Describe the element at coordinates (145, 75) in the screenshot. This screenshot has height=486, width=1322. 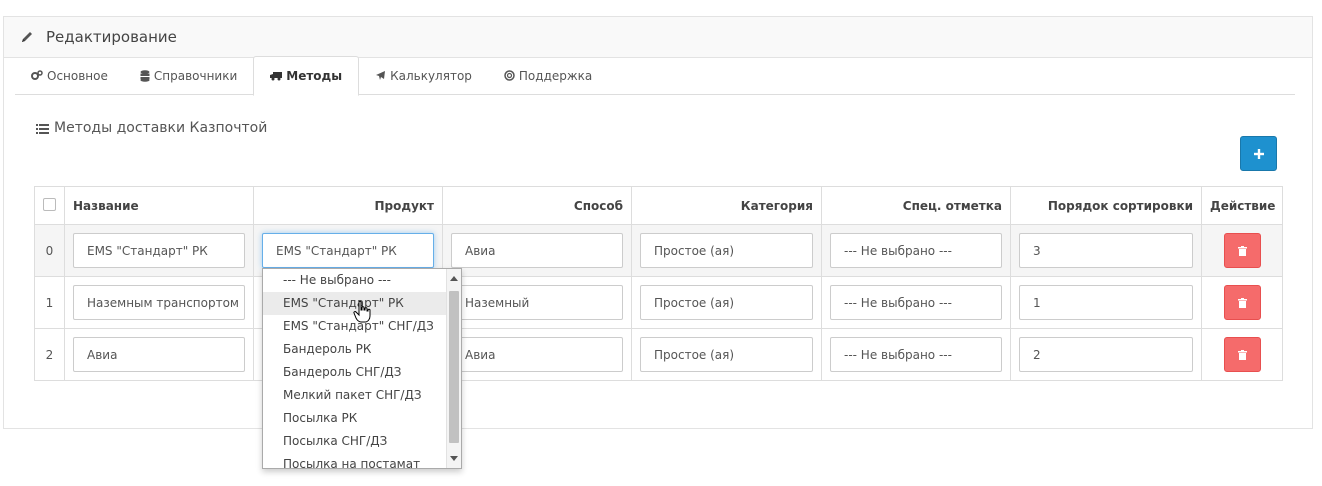
I see `database-icon` at that location.